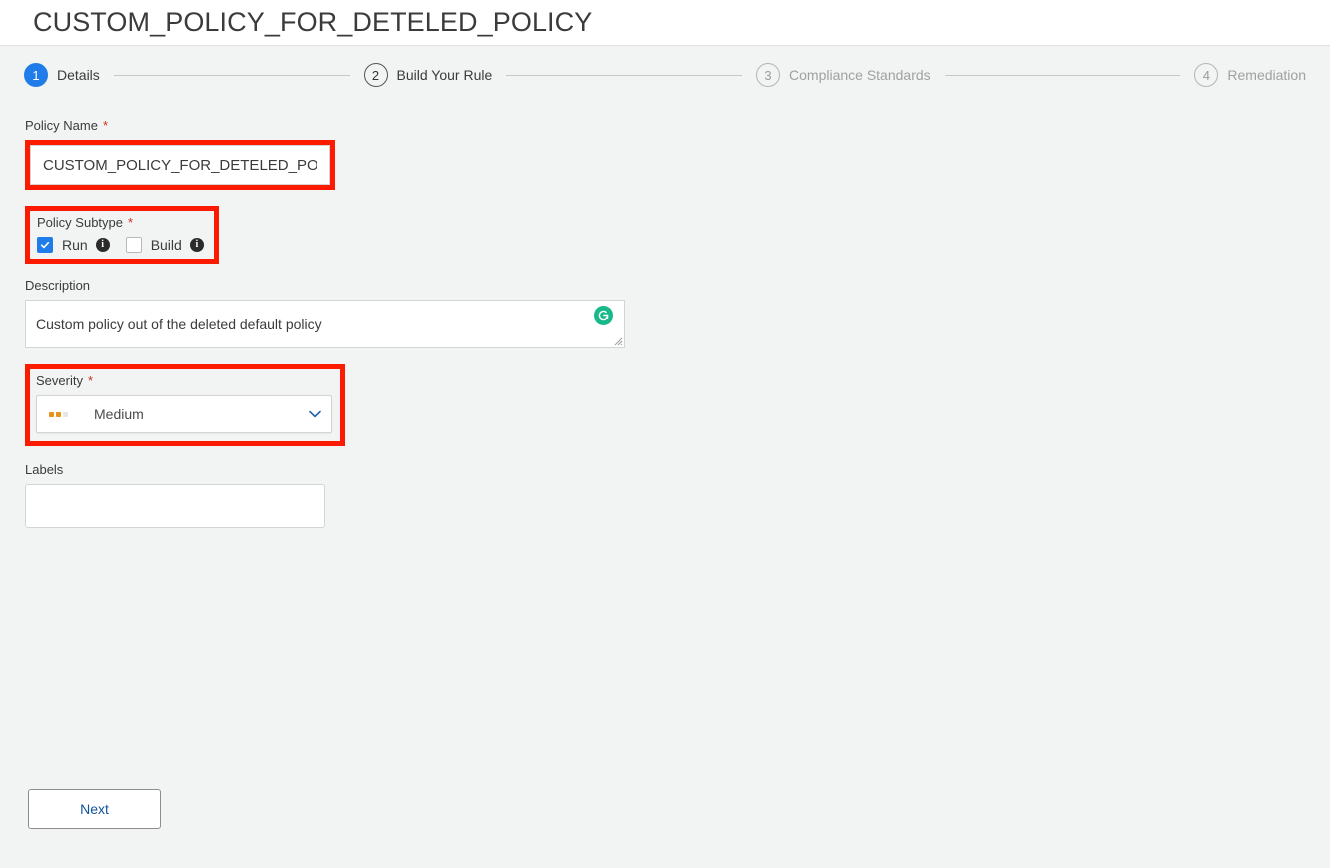 The image size is (1330, 868). Describe the element at coordinates (315, 414) in the screenshot. I see `chevron-down-icon` at that location.